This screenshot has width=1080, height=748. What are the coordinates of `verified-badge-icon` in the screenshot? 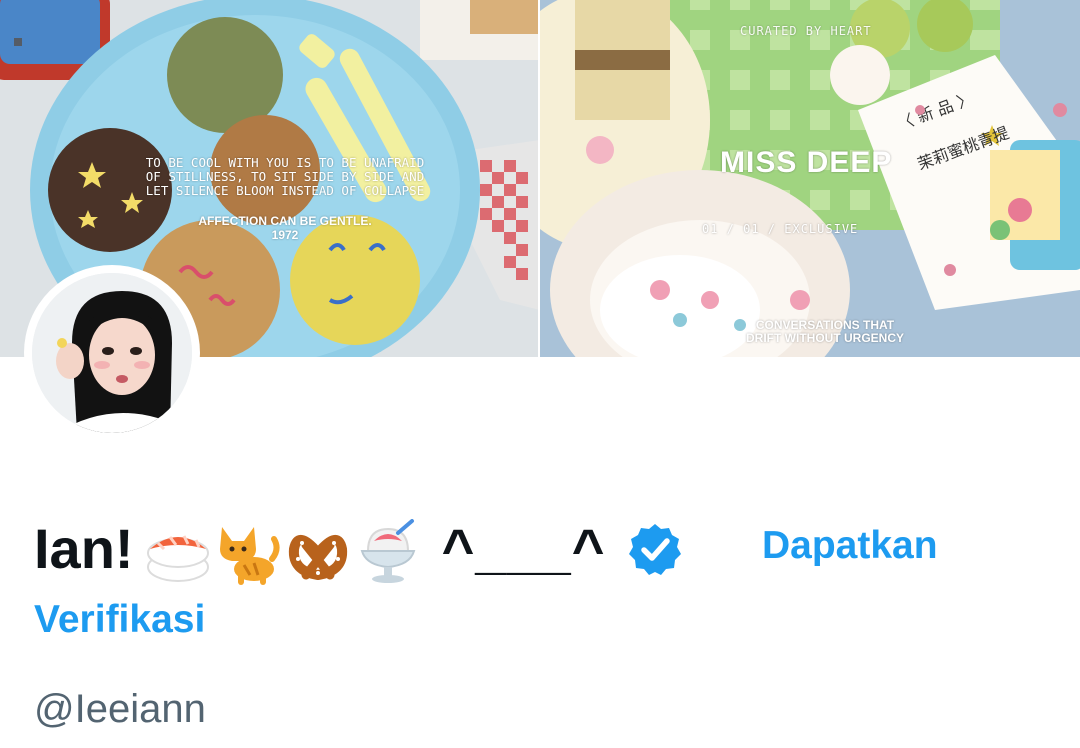 It's located at (655, 549).